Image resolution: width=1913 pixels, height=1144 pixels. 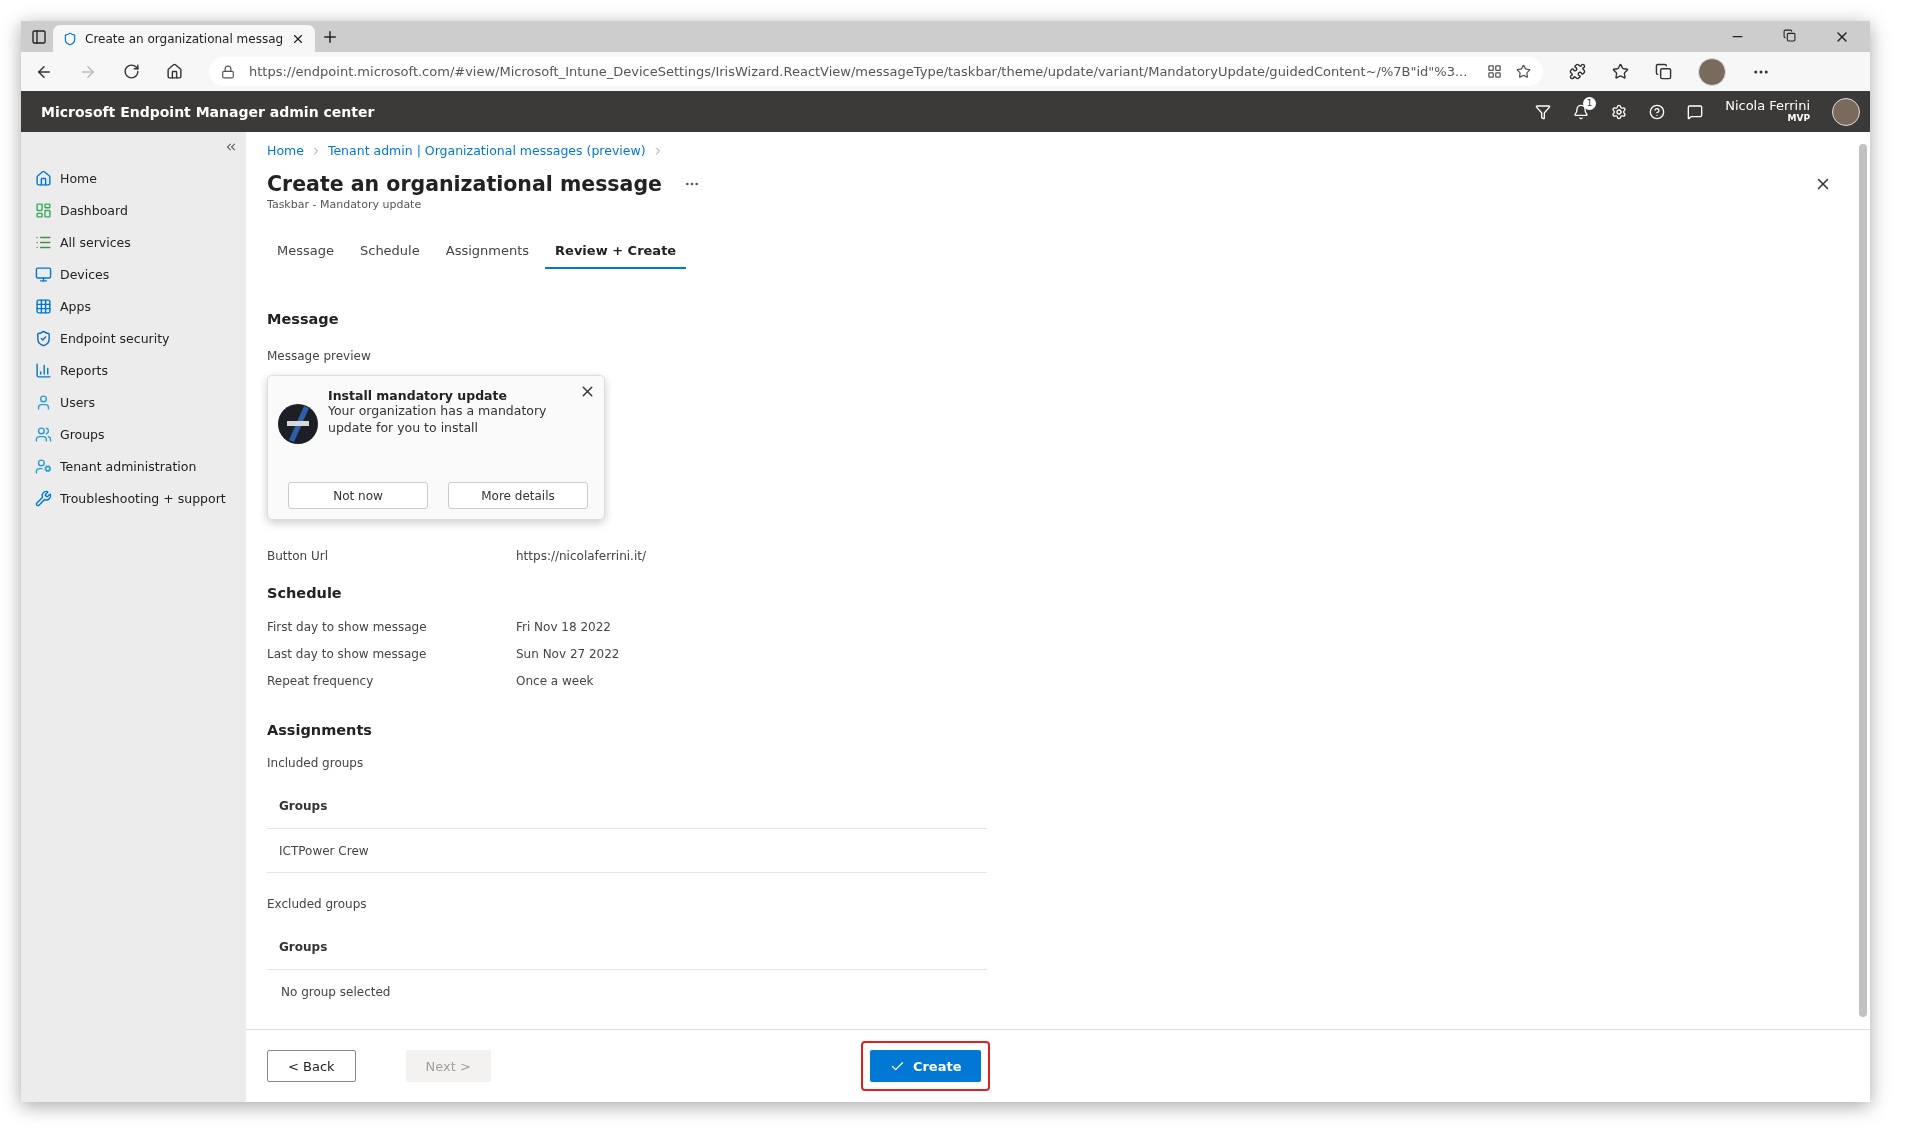 I want to click on help-icon, so click(x=1657, y=111).